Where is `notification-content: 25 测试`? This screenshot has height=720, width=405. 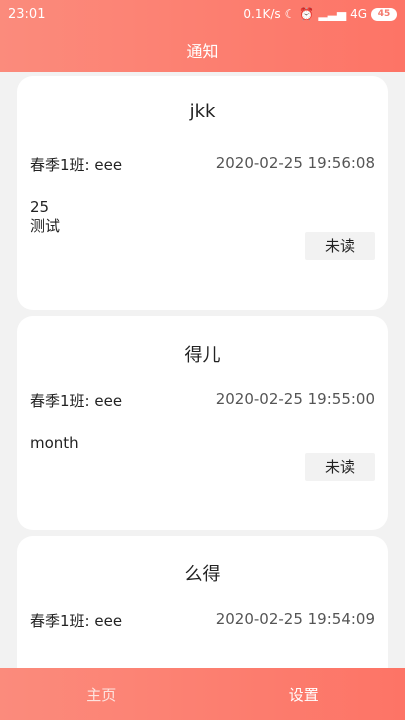 notification-content: 25 测试 is located at coordinates (45, 216).